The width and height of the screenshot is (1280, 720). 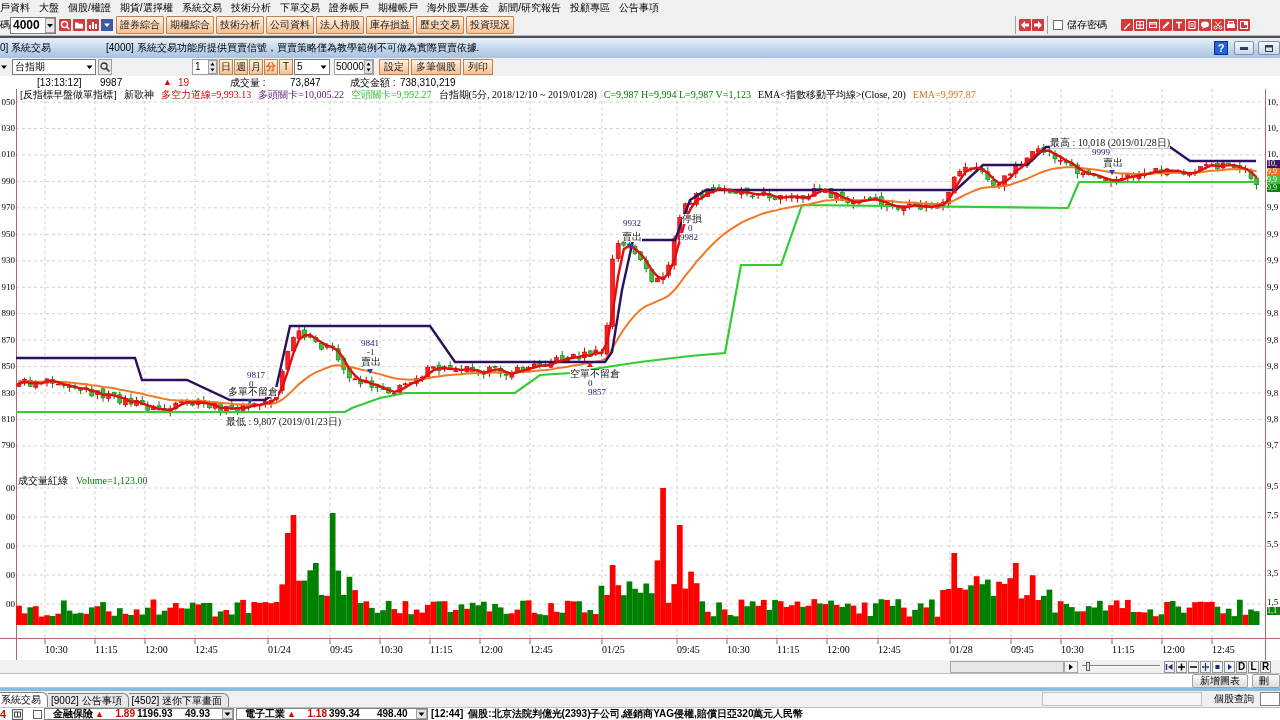 I want to click on period-tab: 月, so click(x=256, y=67).